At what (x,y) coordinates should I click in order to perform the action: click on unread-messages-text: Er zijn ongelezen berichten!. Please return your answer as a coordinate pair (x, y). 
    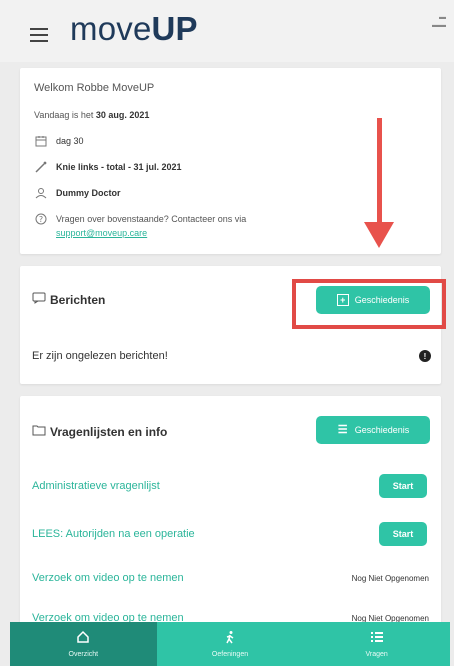
    Looking at the image, I should click on (100, 356).